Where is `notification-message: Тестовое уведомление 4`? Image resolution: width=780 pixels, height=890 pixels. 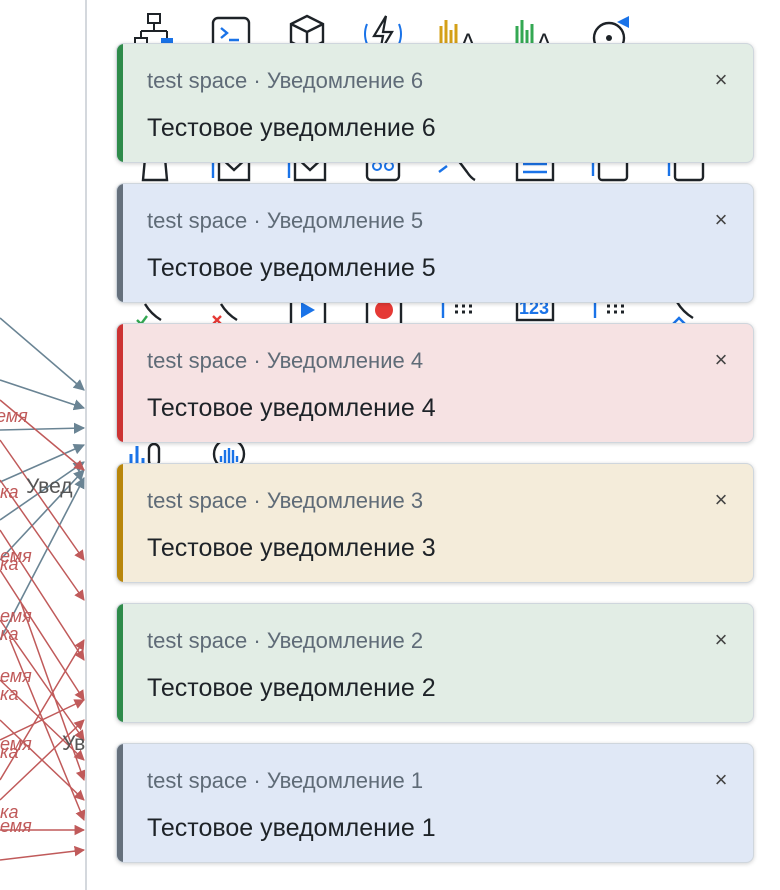 notification-message: Тестовое уведомление 4 is located at coordinates (291, 408).